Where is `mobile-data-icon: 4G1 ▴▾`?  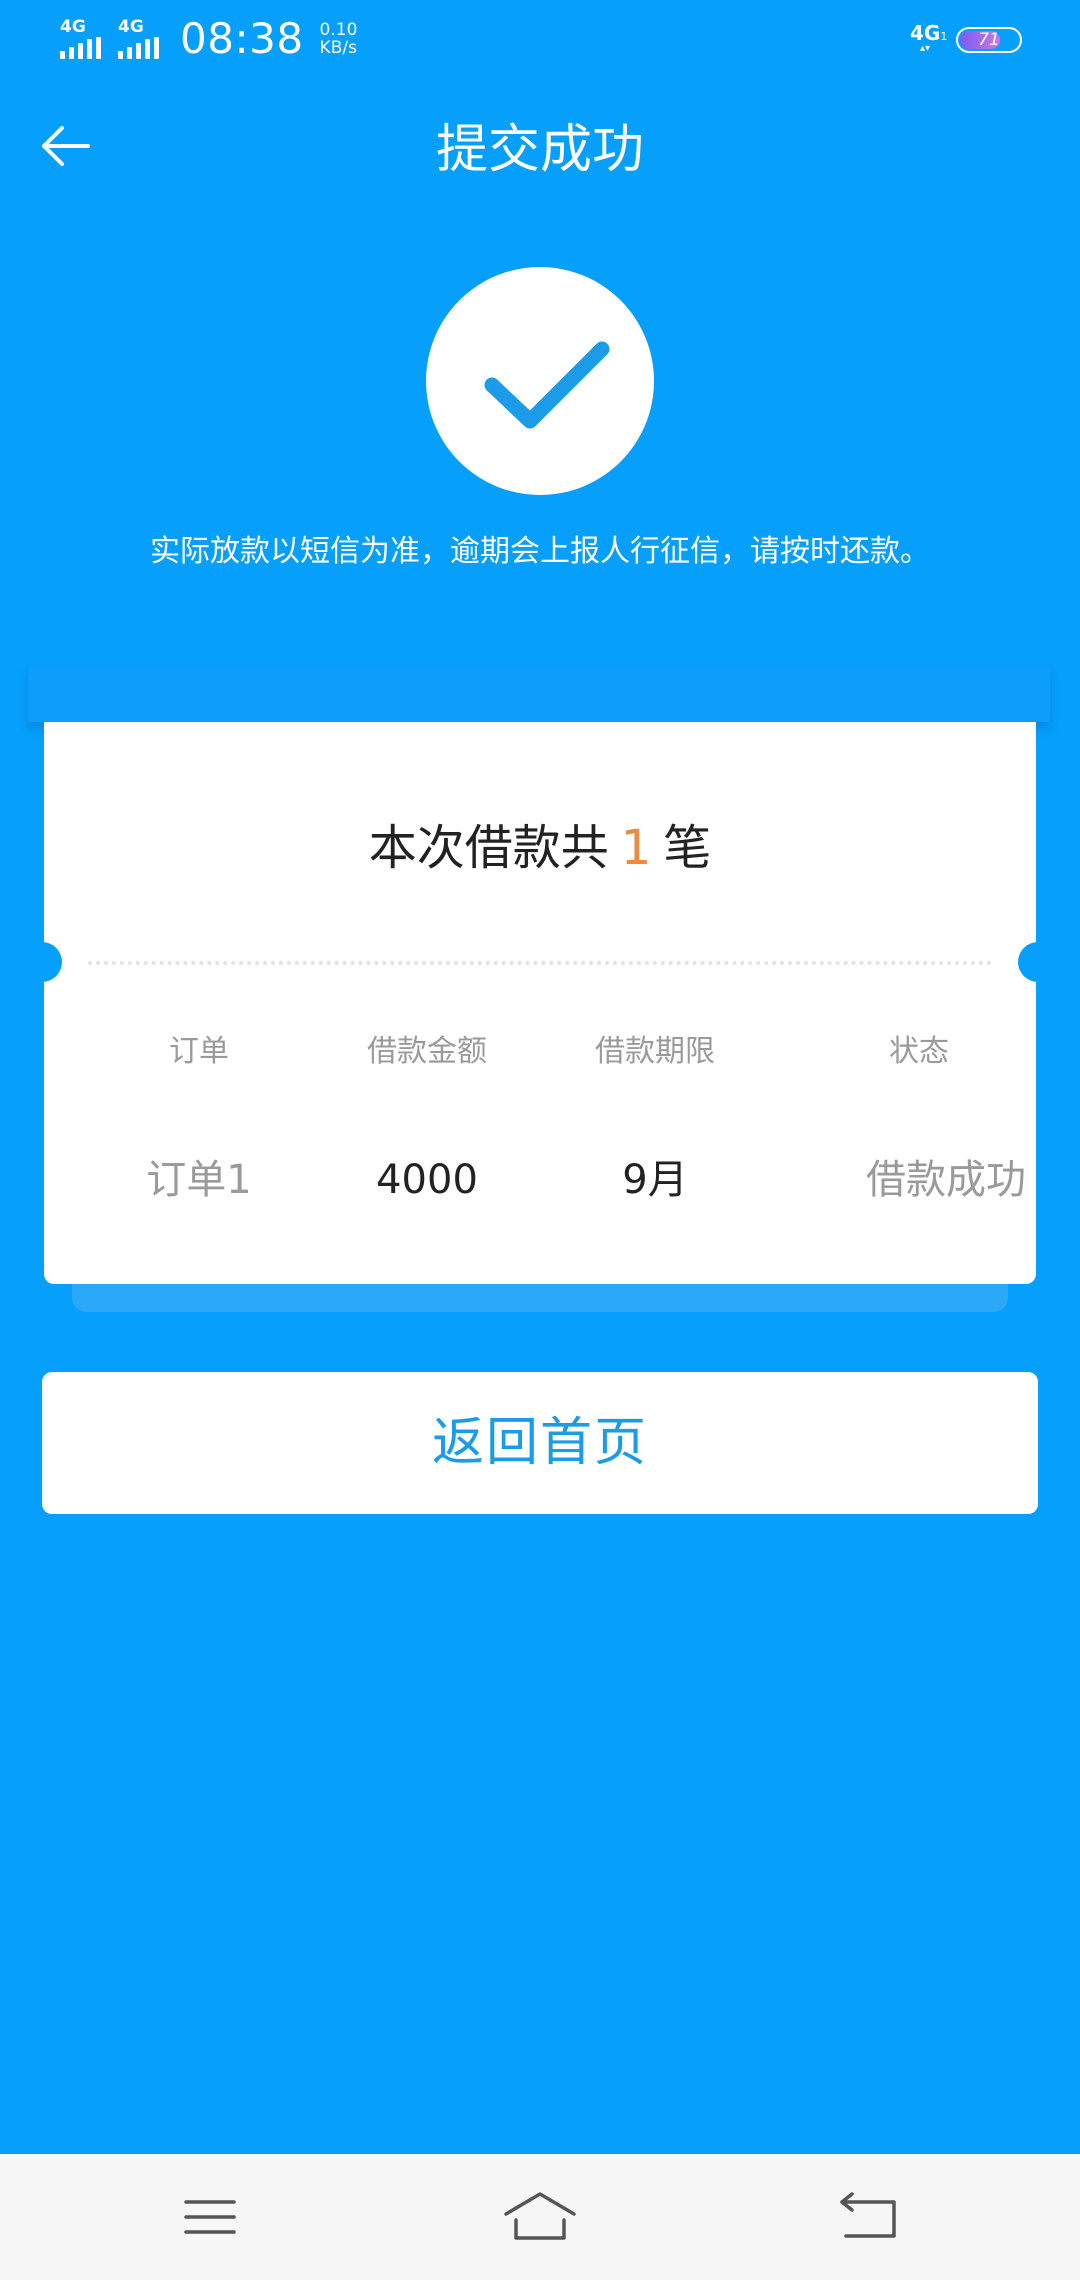 mobile-data-icon: 4G1 ▴▾ is located at coordinates (929, 39).